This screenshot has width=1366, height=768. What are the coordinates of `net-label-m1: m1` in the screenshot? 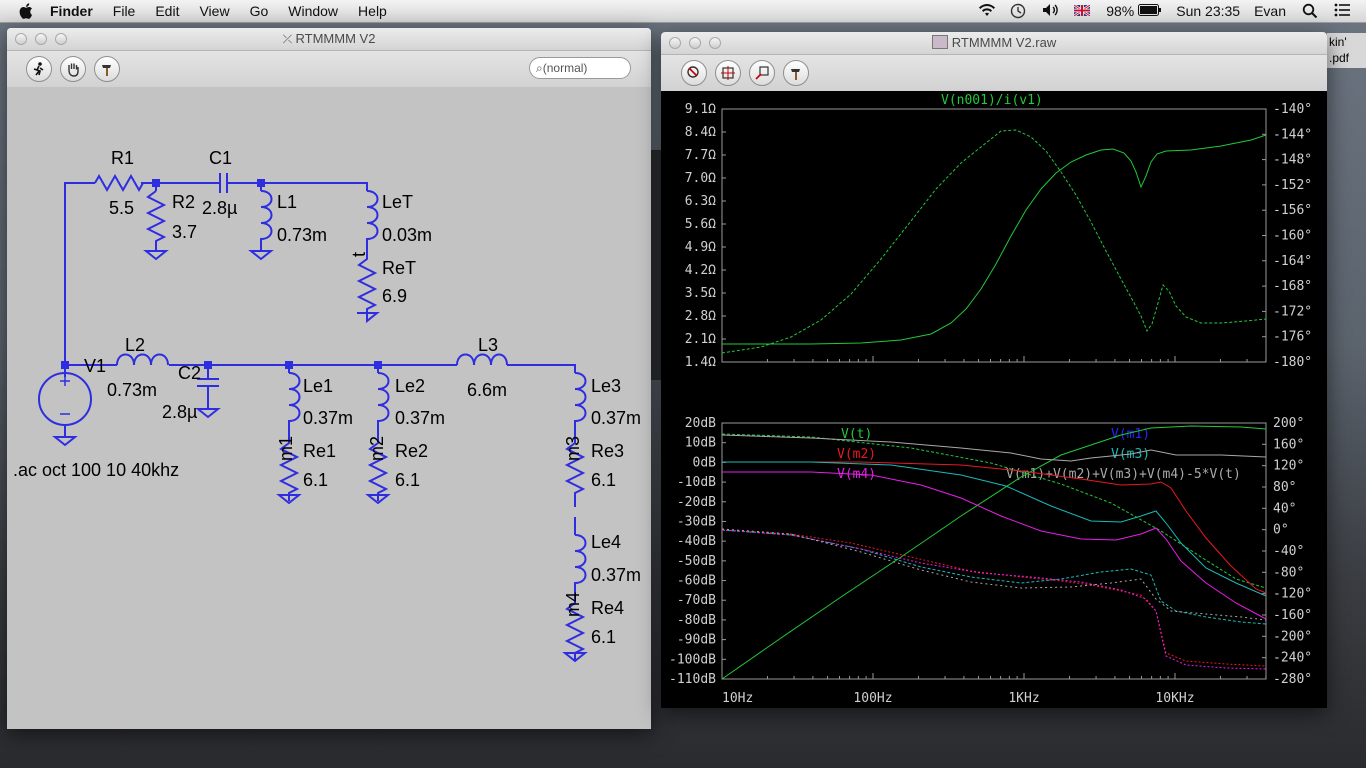 It's located at (286, 448).